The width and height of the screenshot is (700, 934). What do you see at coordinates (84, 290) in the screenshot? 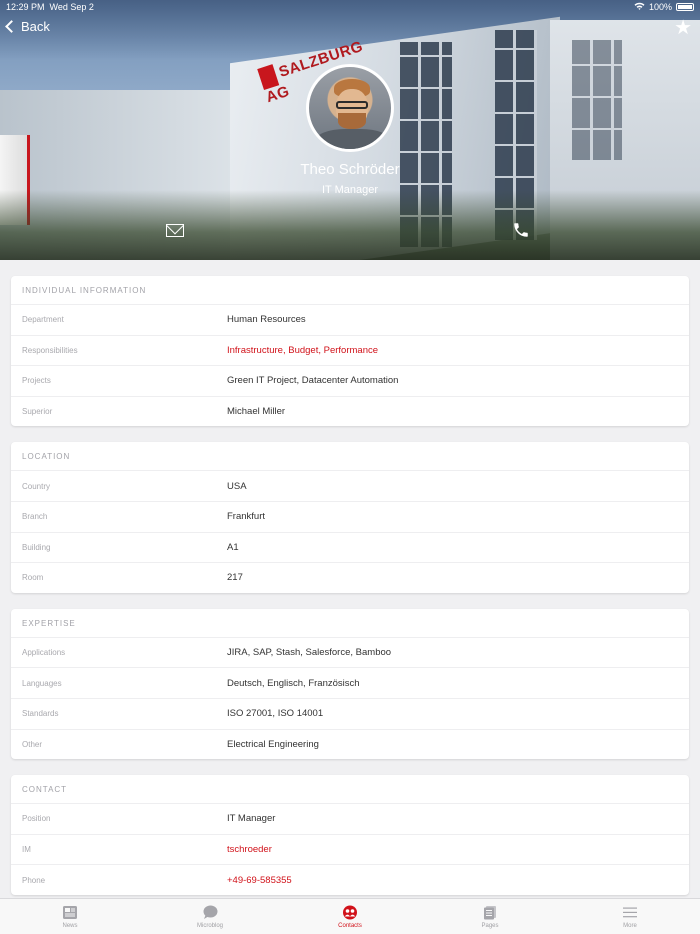
I see `section-title: INDIVIDUAL INFORMATION` at bounding box center [84, 290].